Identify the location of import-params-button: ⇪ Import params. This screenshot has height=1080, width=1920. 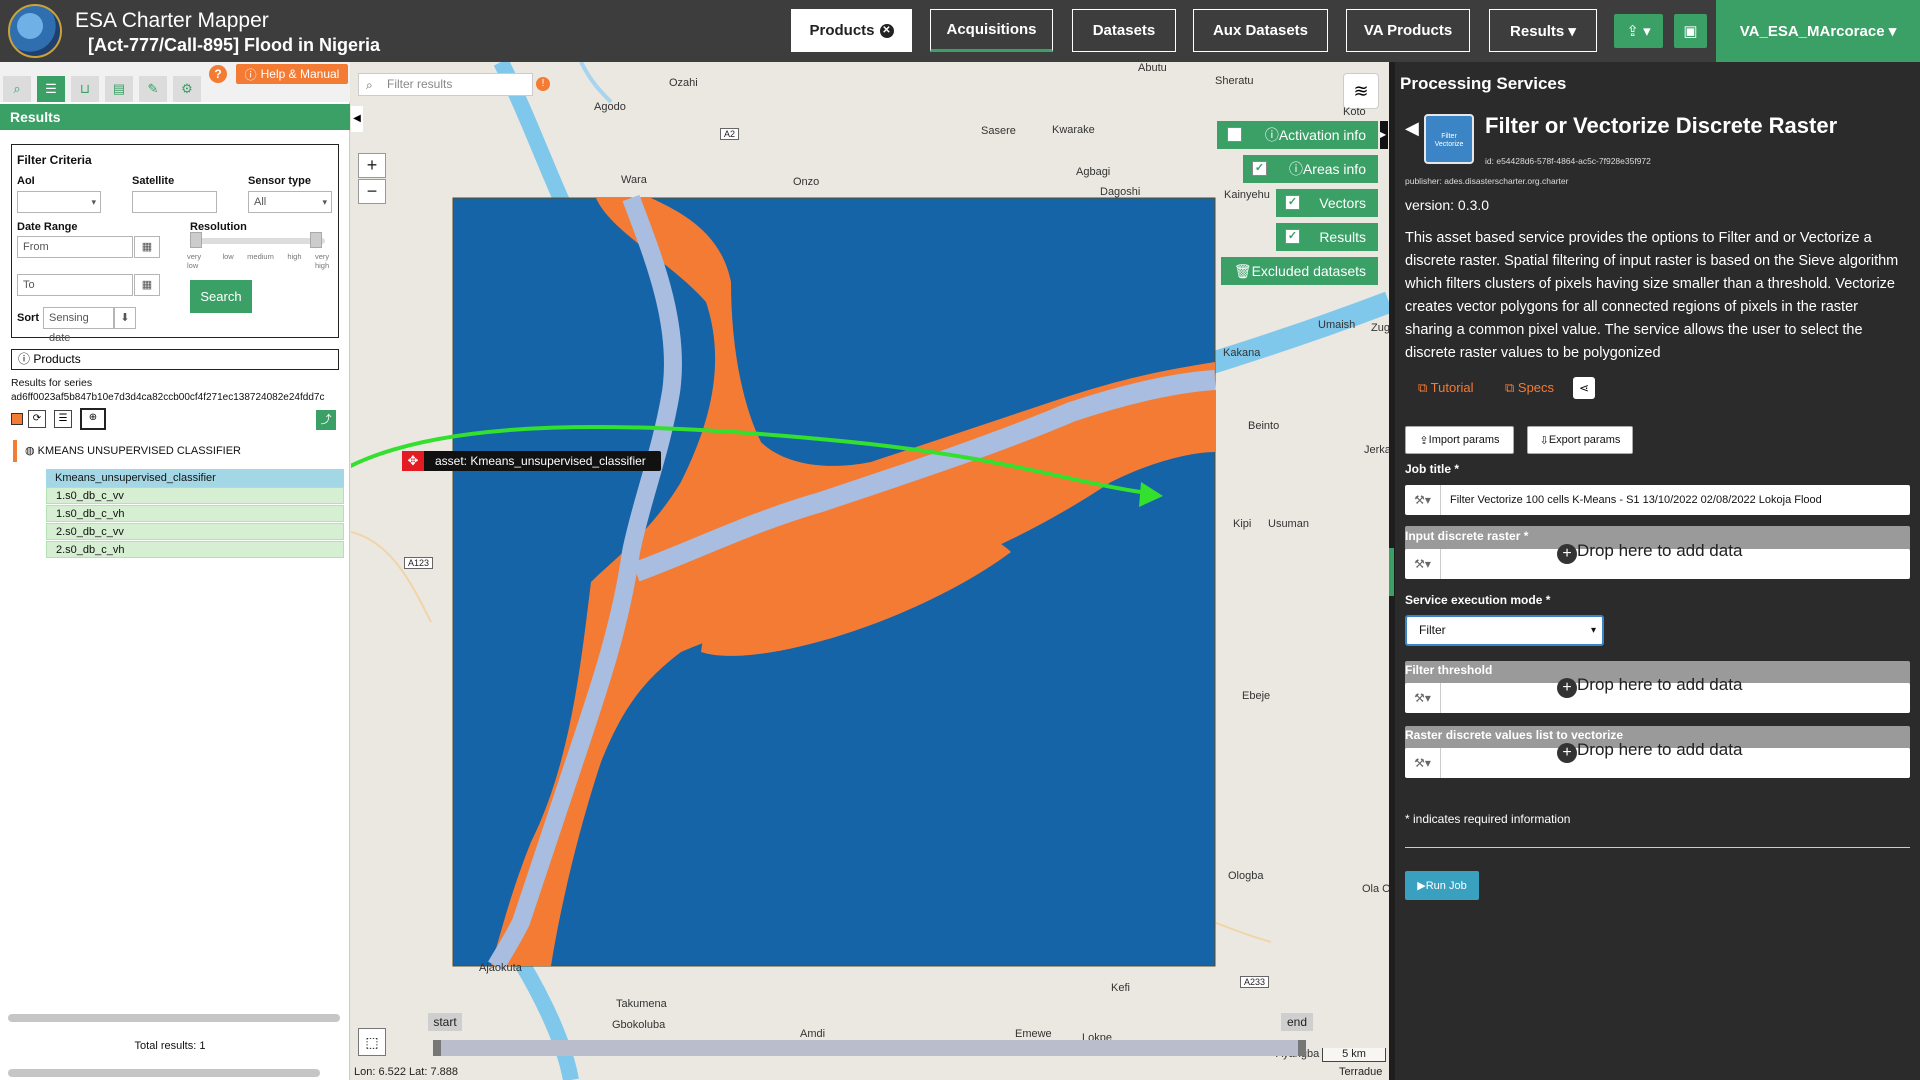
(1459, 440).